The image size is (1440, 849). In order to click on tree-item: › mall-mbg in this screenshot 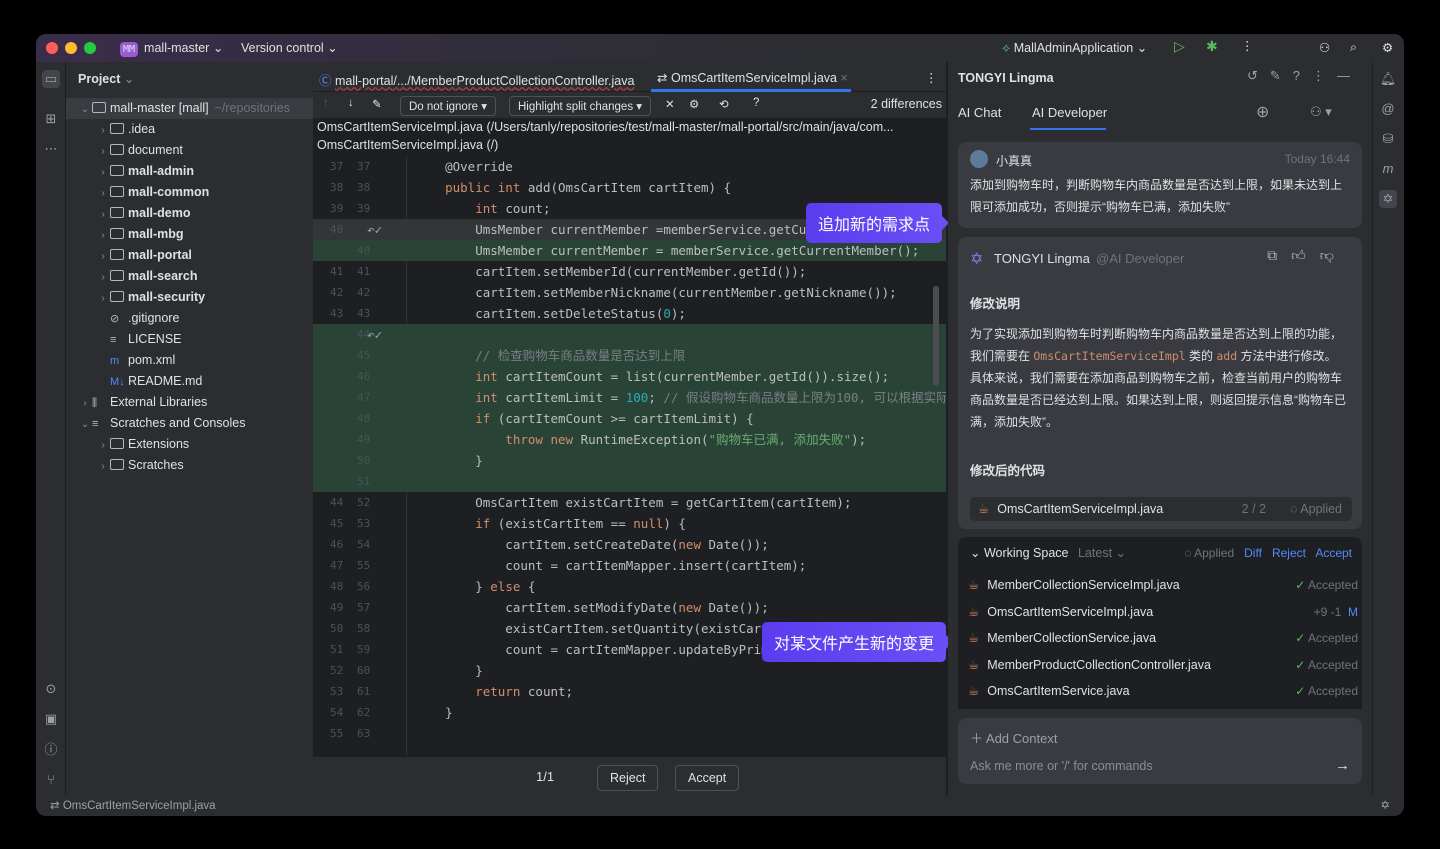, I will do `click(189, 234)`.